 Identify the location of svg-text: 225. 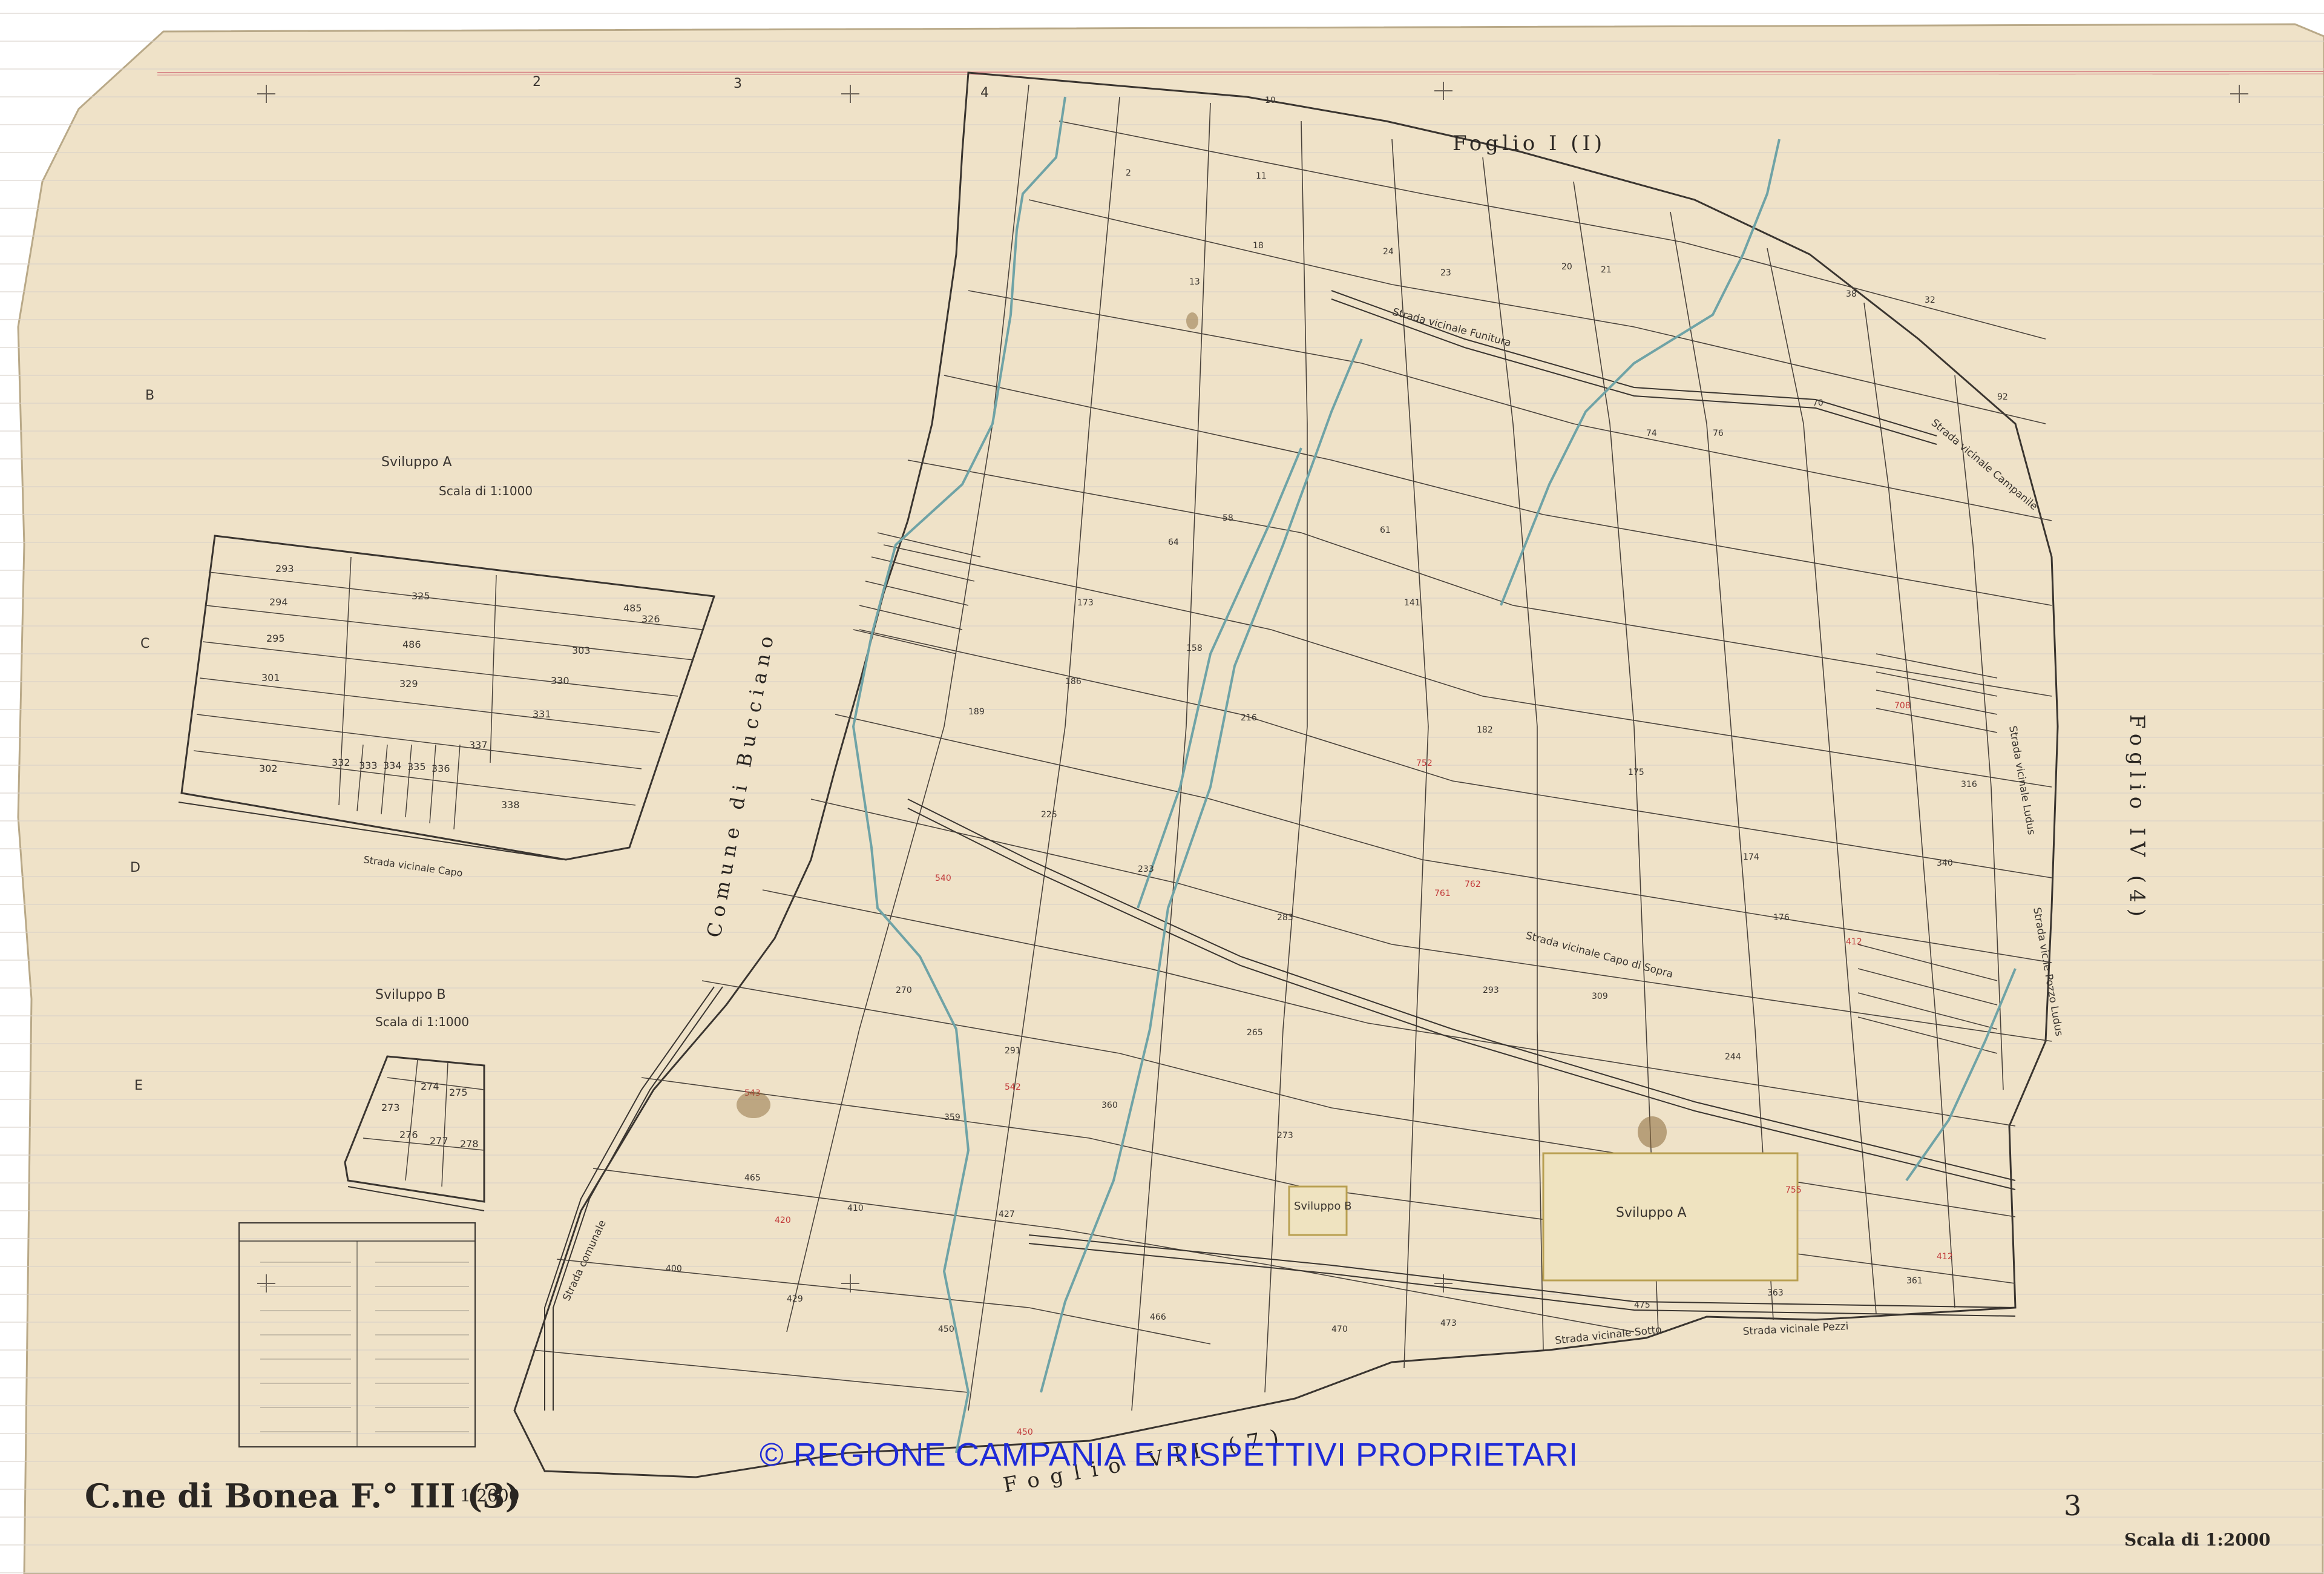
(1049, 815).